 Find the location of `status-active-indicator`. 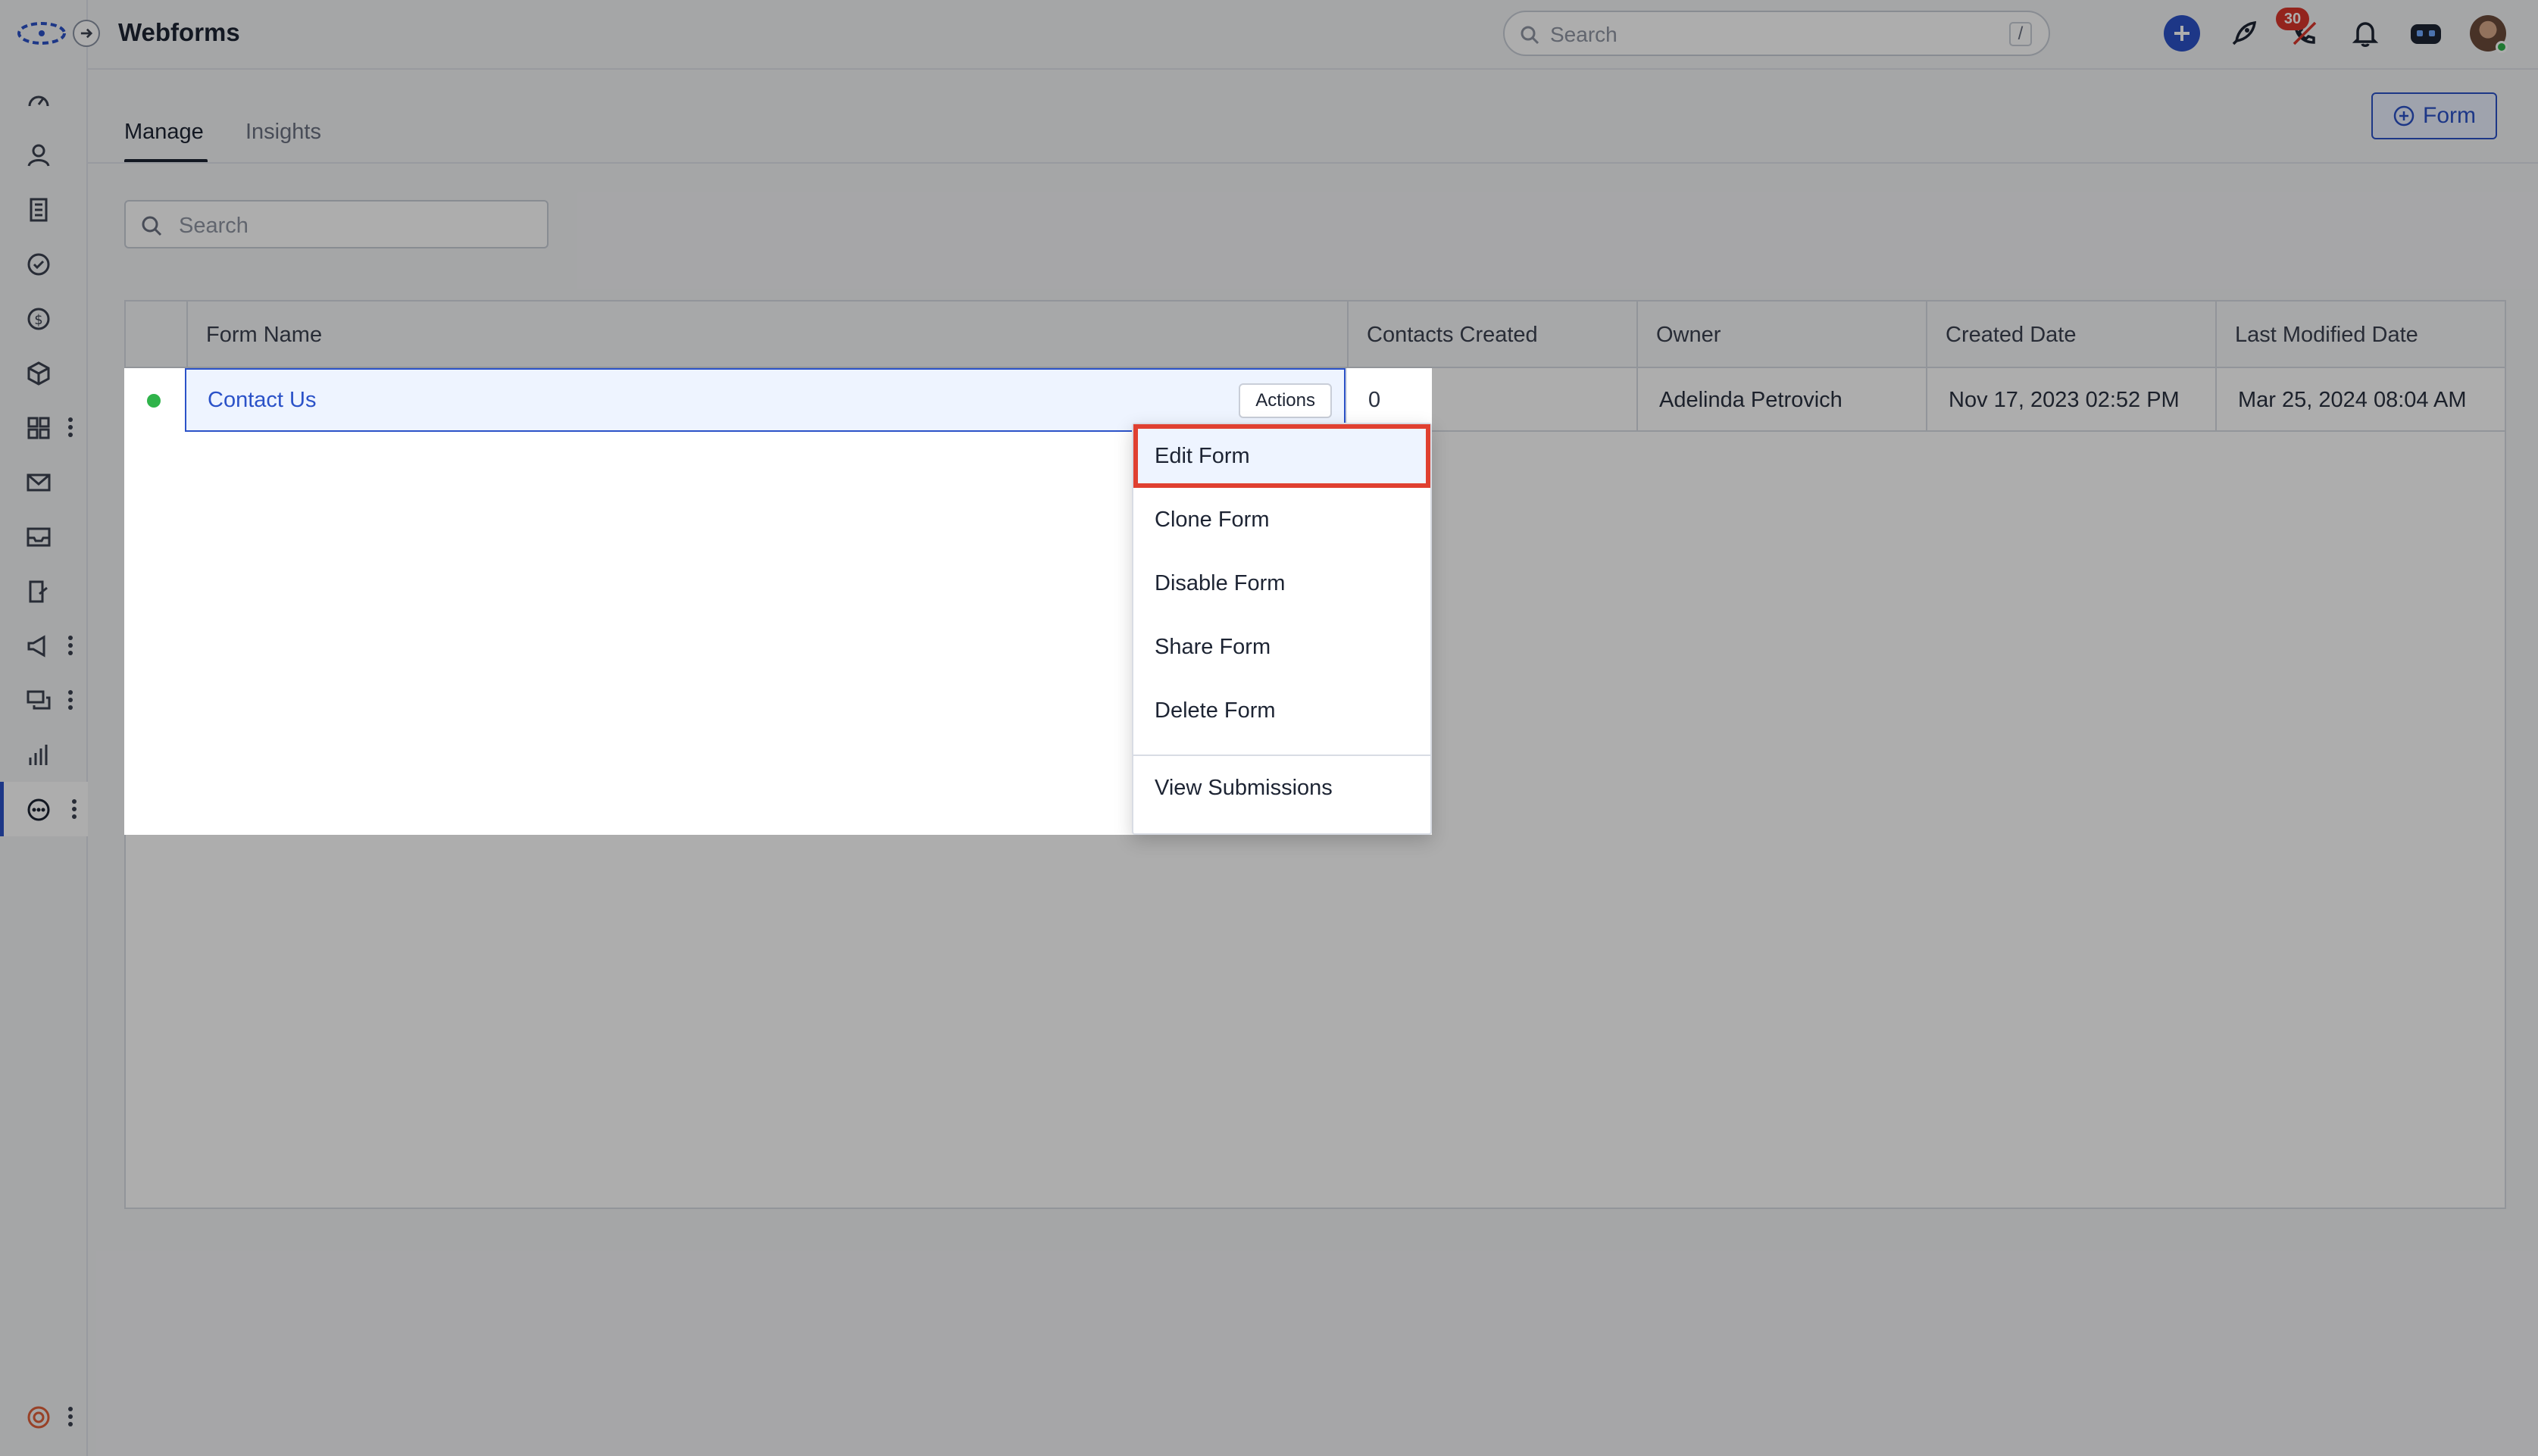

status-active-indicator is located at coordinates (154, 401).